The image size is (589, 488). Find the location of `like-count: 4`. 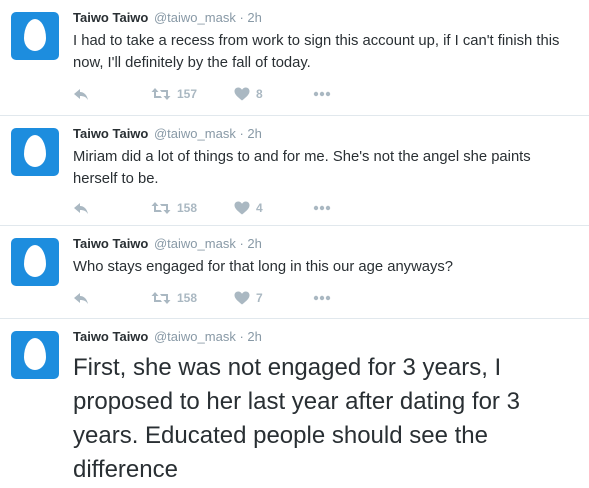

like-count: 4 is located at coordinates (259, 208).